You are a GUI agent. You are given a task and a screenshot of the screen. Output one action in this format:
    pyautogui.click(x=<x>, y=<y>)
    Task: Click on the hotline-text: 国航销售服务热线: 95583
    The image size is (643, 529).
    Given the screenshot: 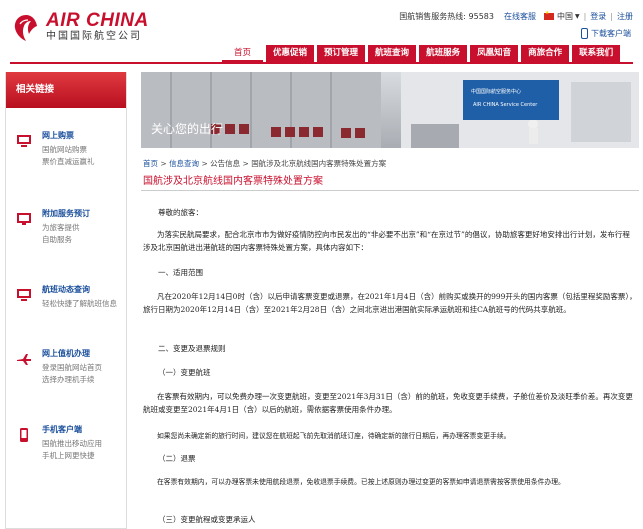 What is the action you would take?
    pyautogui.click(x=446, y=16)
    